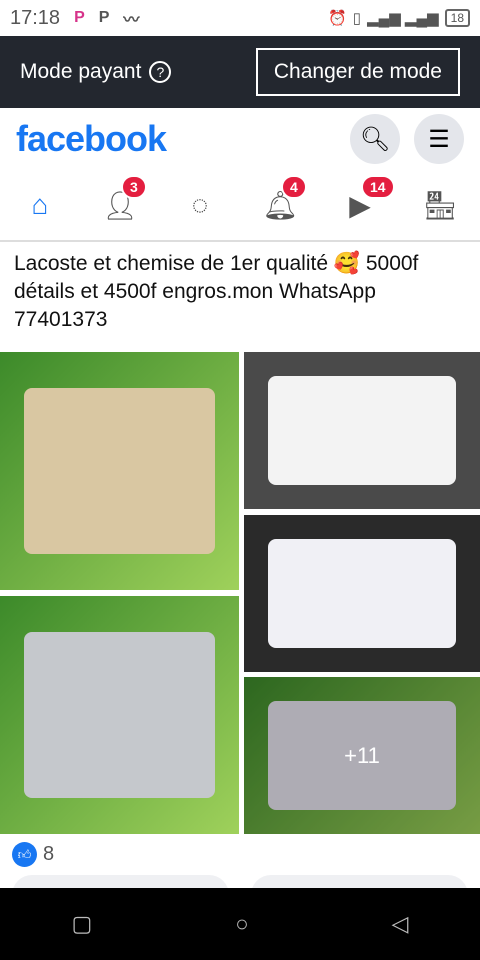 The width and height of the screenshot is (480, 960). Describe the element at coordinates (403, 18) in the screenshot. I see `signal-icon: ▂▄▆ ▂▄▆` at that location.